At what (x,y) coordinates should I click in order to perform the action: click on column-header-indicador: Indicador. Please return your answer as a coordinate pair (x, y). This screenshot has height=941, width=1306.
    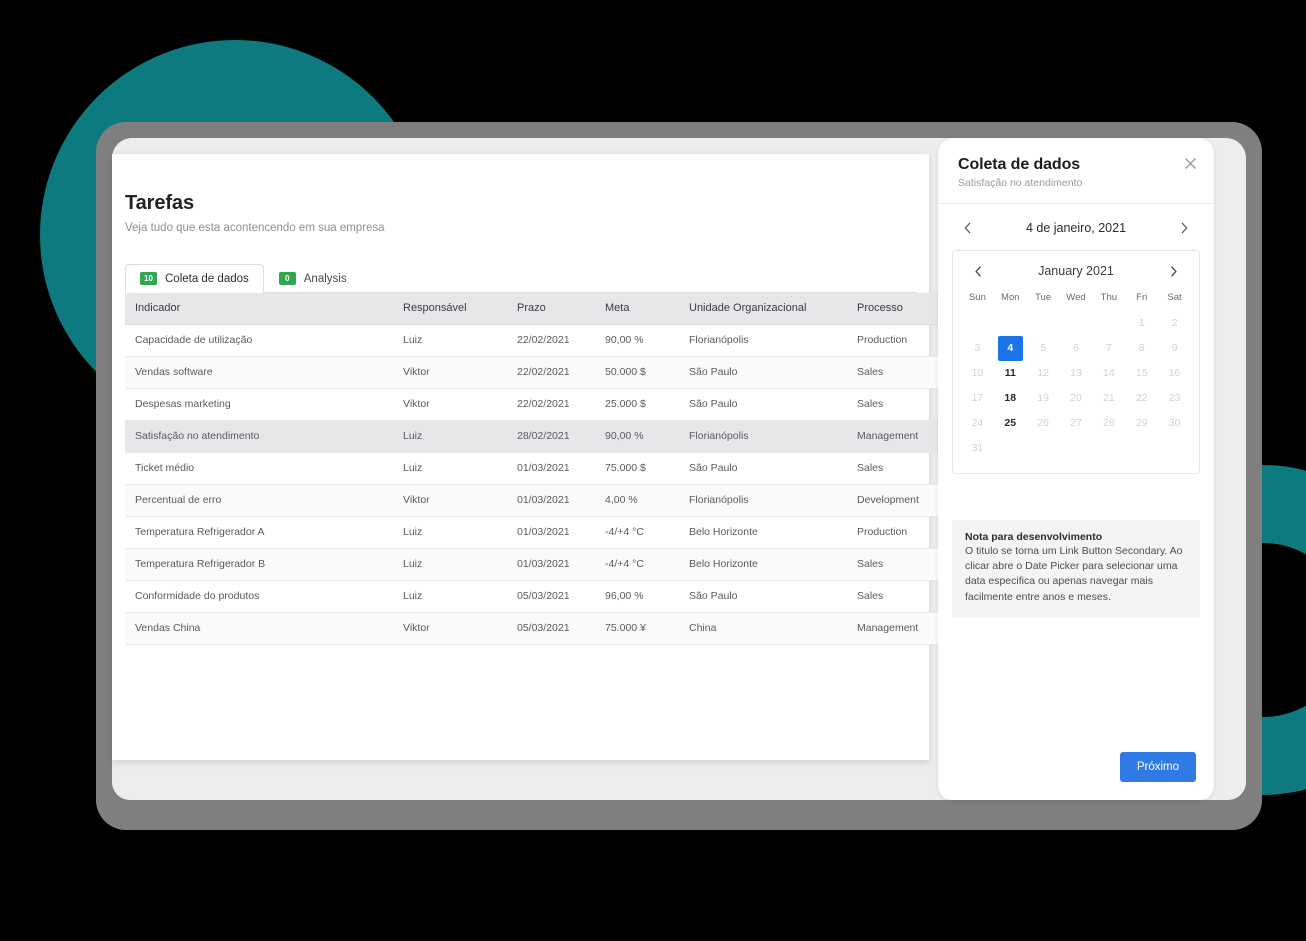
    Looking at the image, I should click on (259, 309).